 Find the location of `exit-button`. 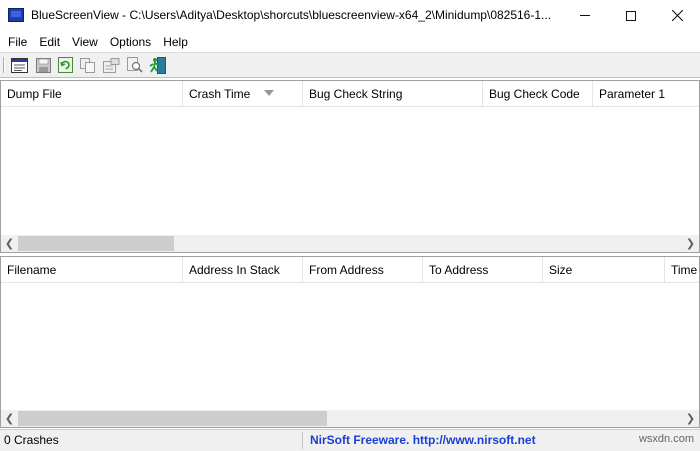

exit-button is located at coordinates (158, 65).